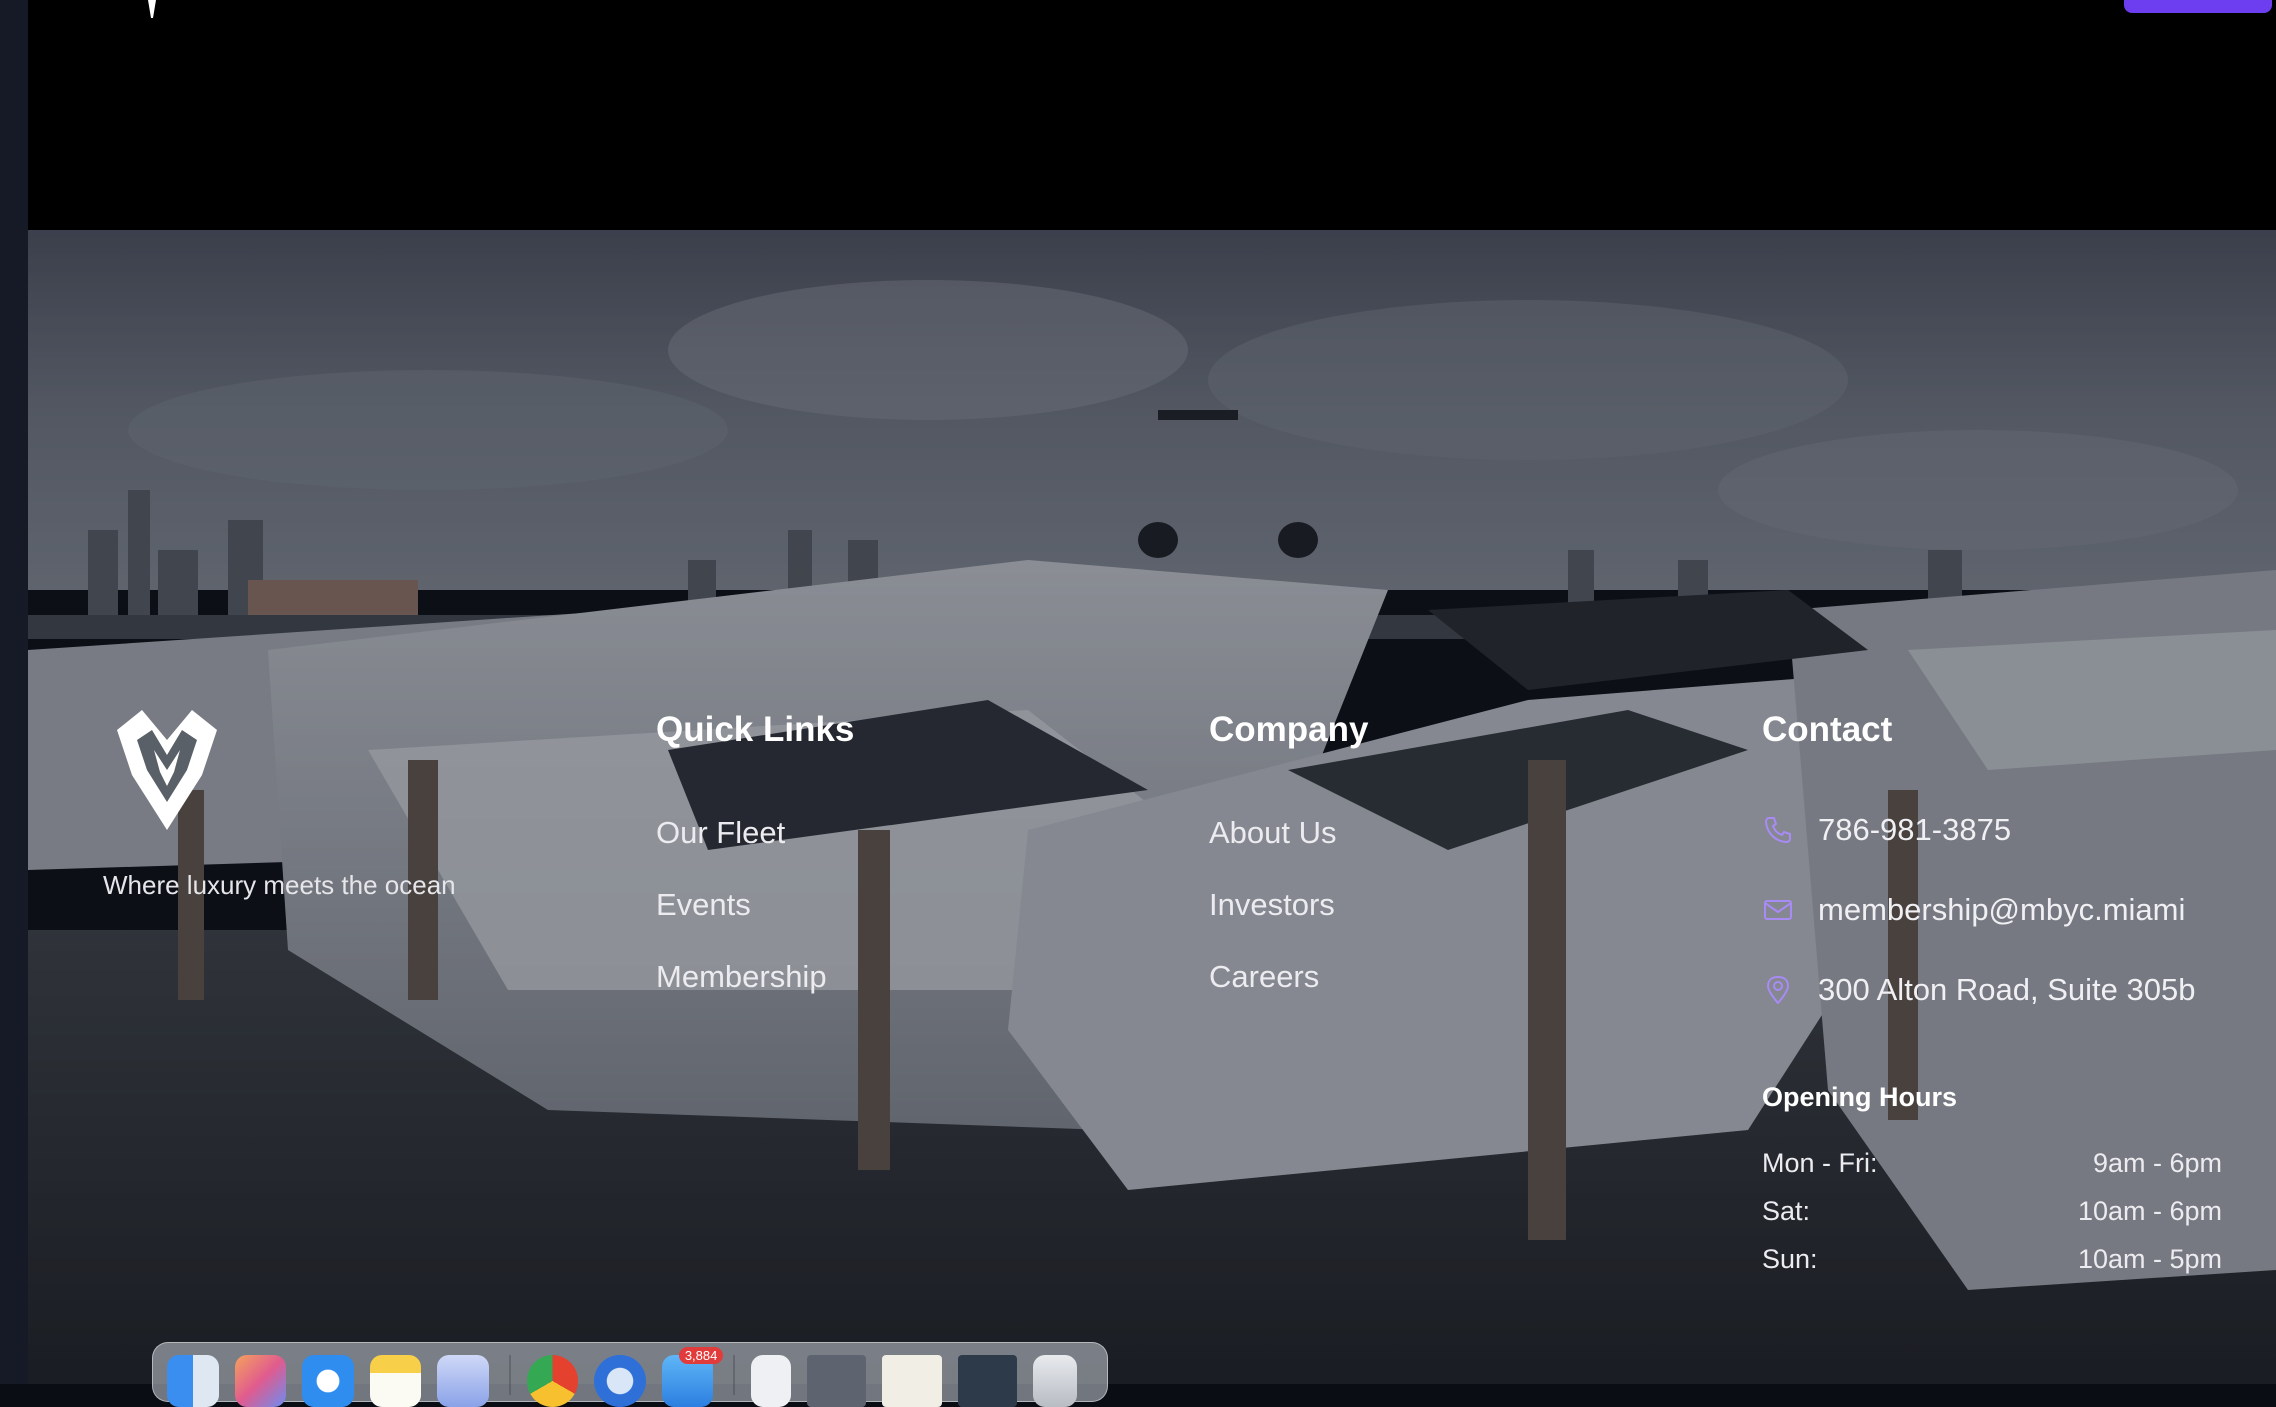  Describe the element at coordinates (1820, 1163) in the screenshot. I see `hours-day: Mon - Fri:` at that location.